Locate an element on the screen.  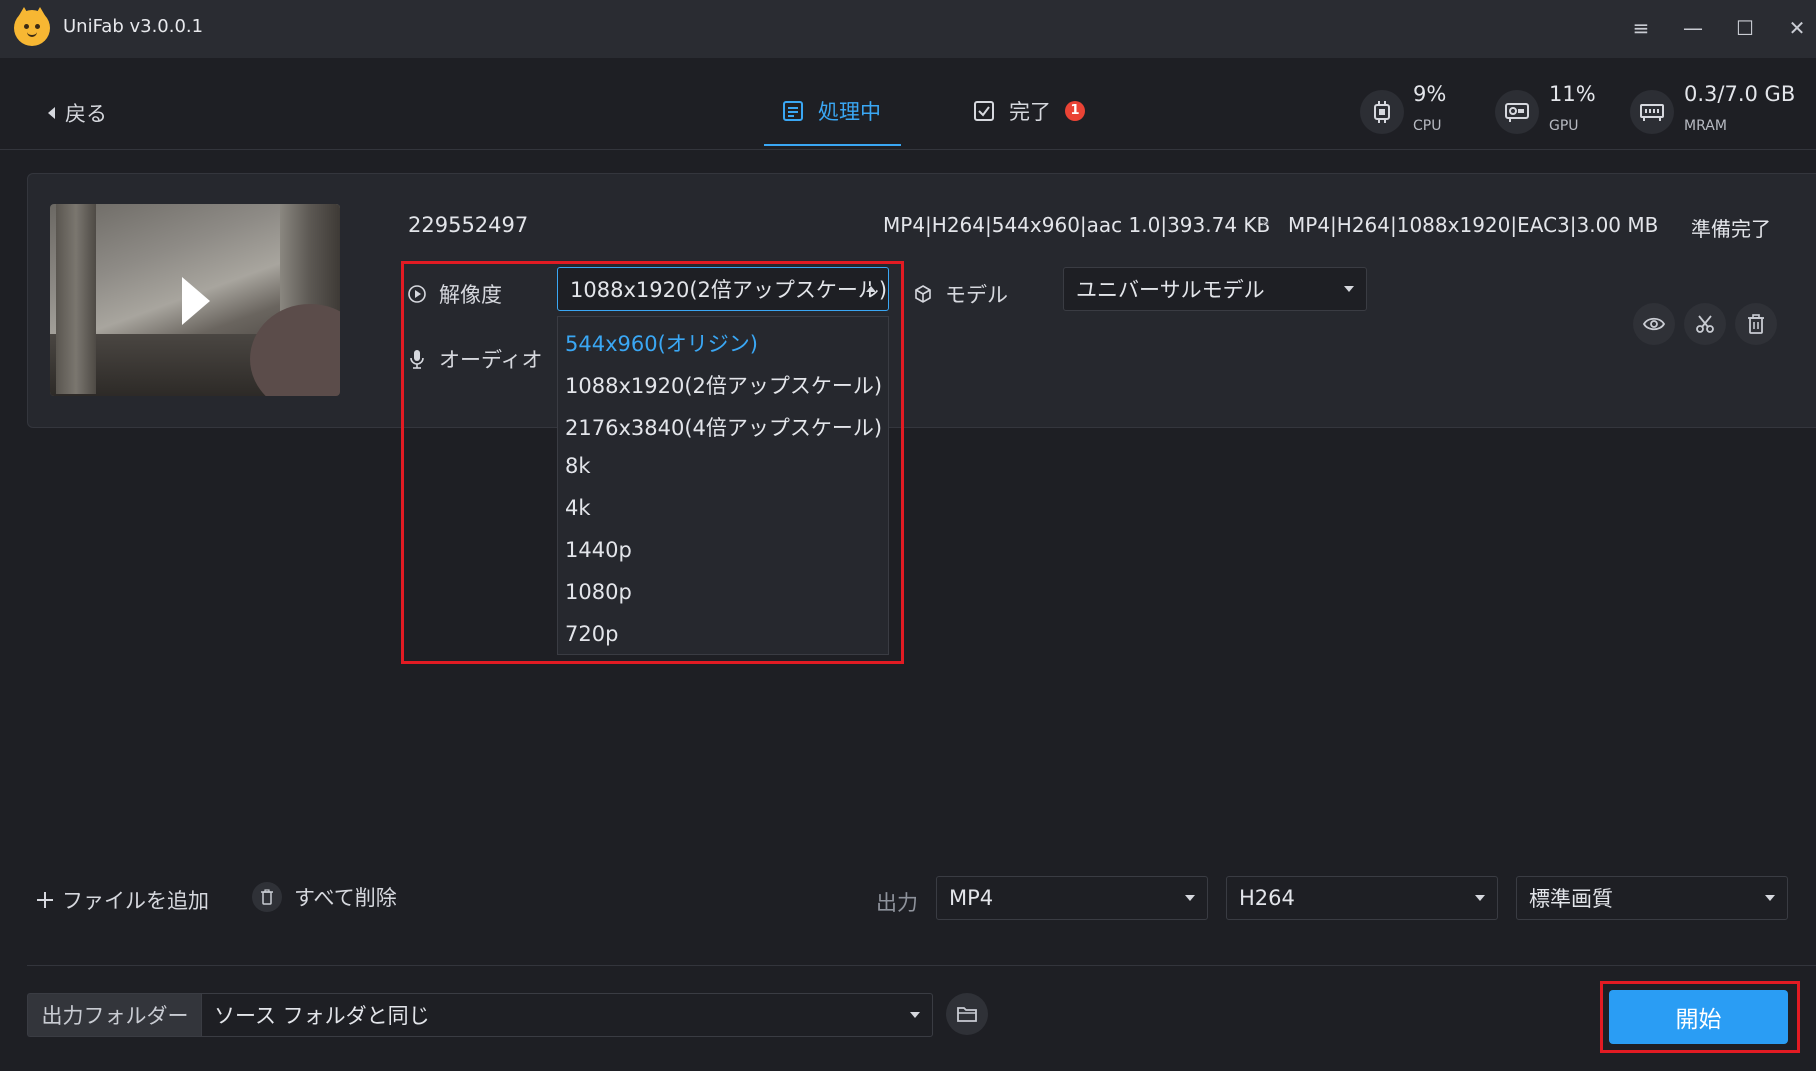
file-name: 229552497 is located at coordinates (468, 225).